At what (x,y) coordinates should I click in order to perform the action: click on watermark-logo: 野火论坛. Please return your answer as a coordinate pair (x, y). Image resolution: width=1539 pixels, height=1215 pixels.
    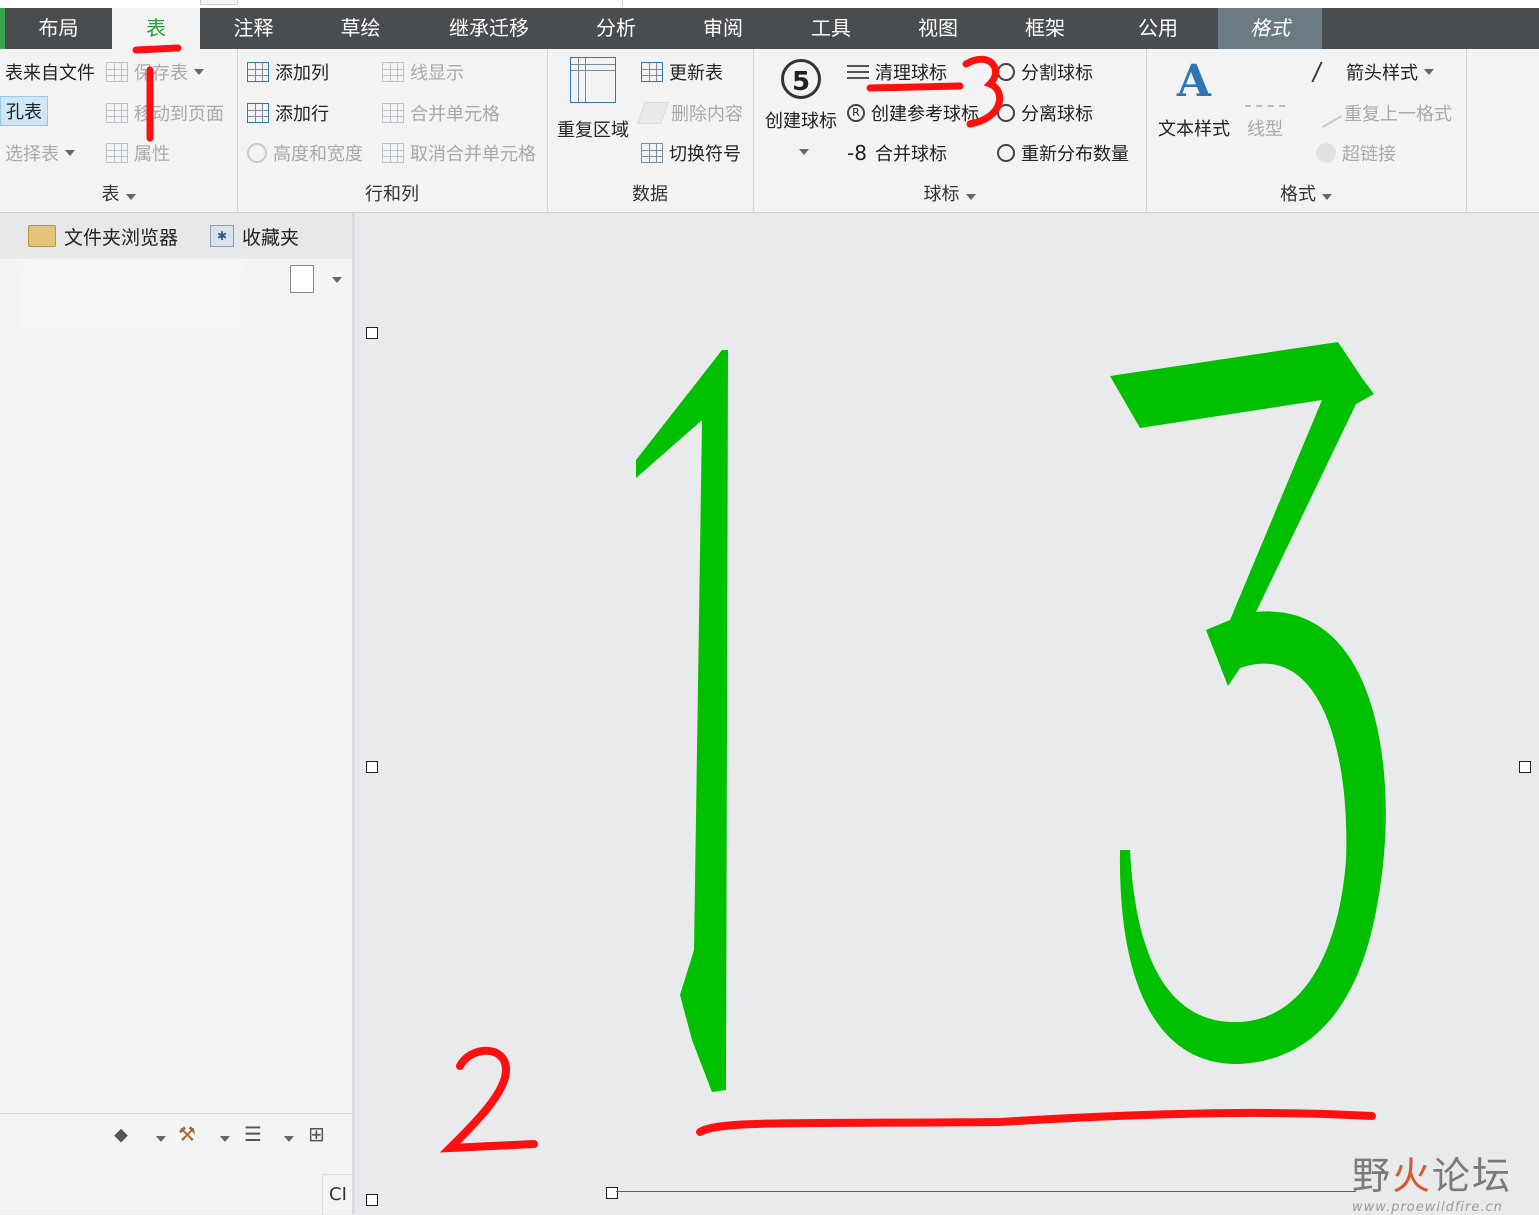
    Looking at the image, I should click on (1432, 1176).